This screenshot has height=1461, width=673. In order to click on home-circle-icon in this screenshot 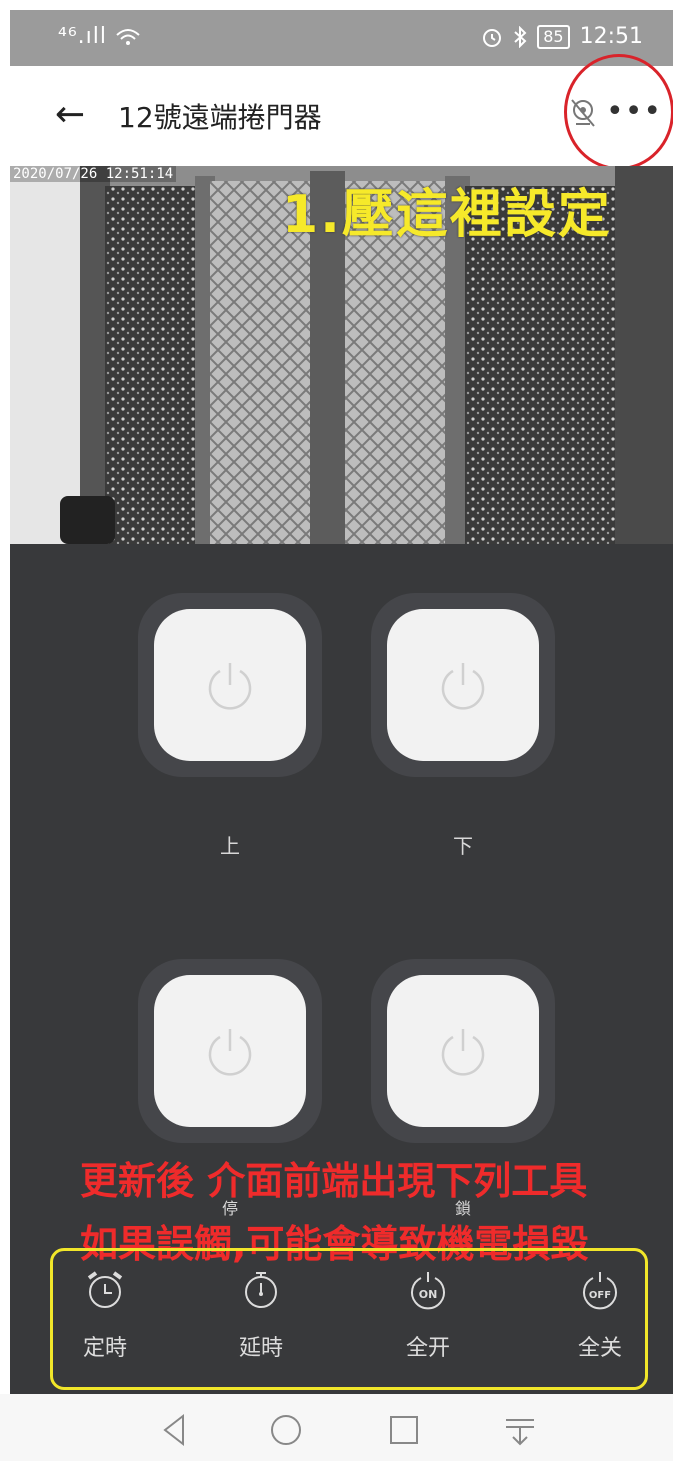, I will do `click(286, 1430)`.